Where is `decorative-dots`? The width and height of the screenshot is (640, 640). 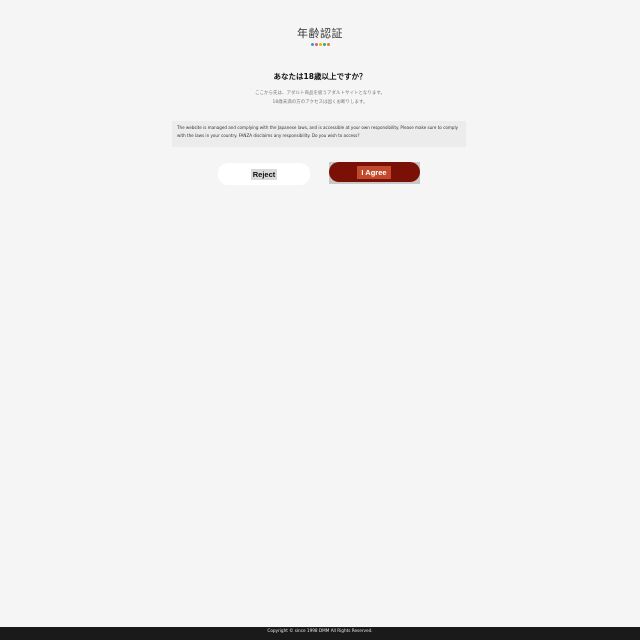
decorative-dots is located at coordinates (320, 45).